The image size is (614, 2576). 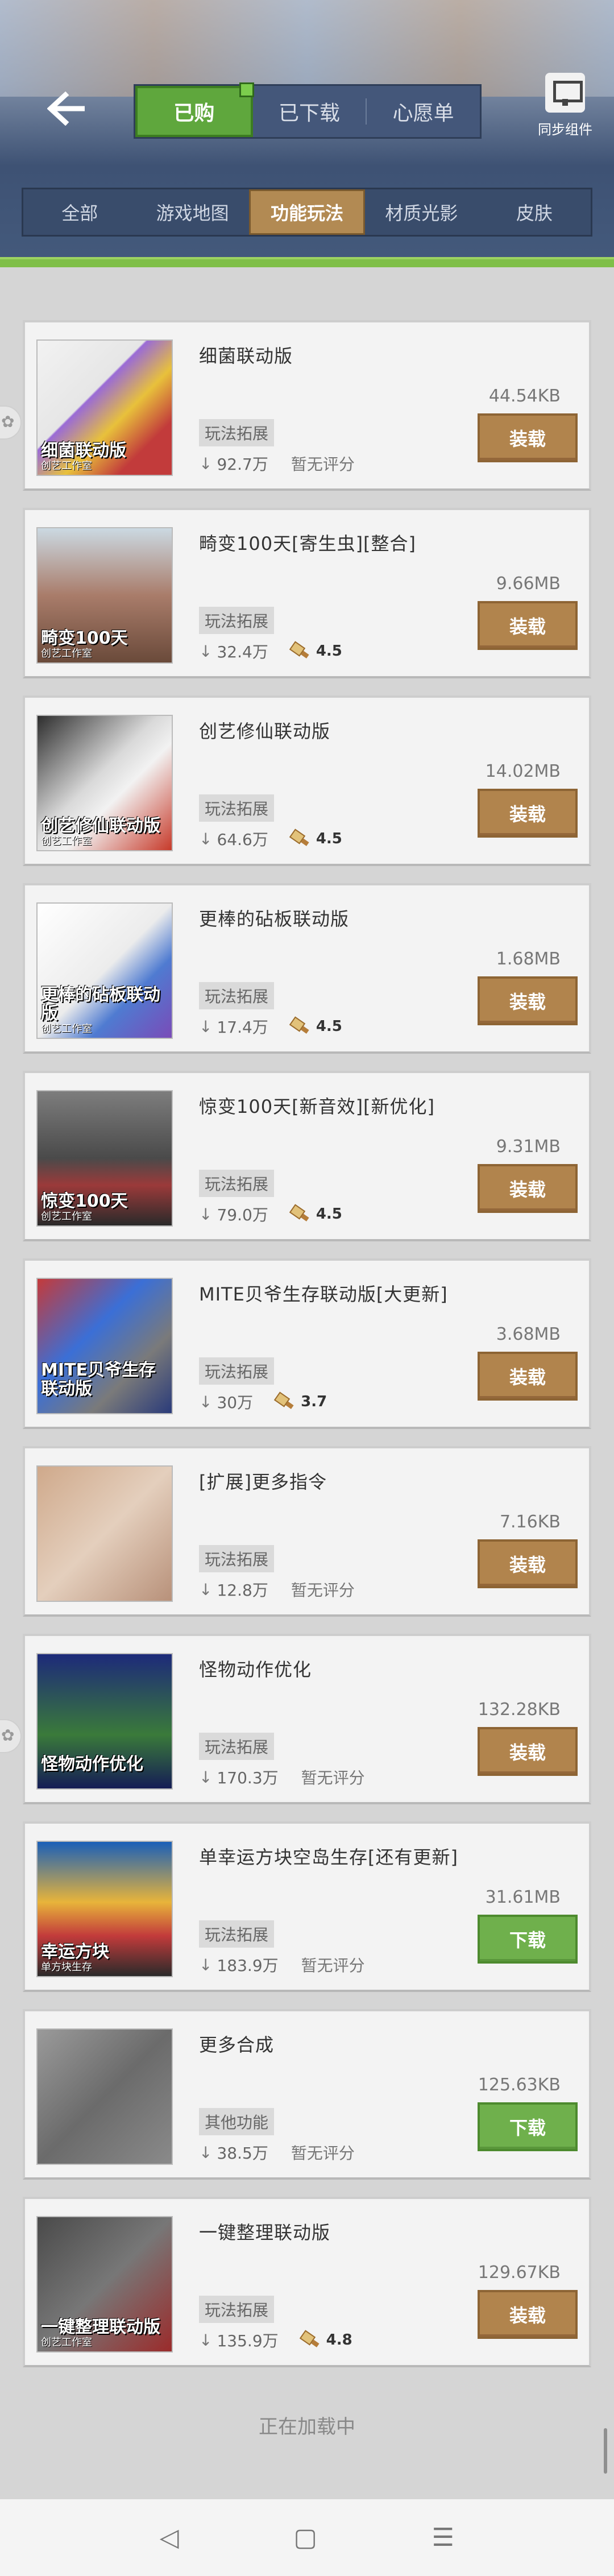 I want to click on item-meta: ↓ 30万 3.7, so click(x=263, y=1401).